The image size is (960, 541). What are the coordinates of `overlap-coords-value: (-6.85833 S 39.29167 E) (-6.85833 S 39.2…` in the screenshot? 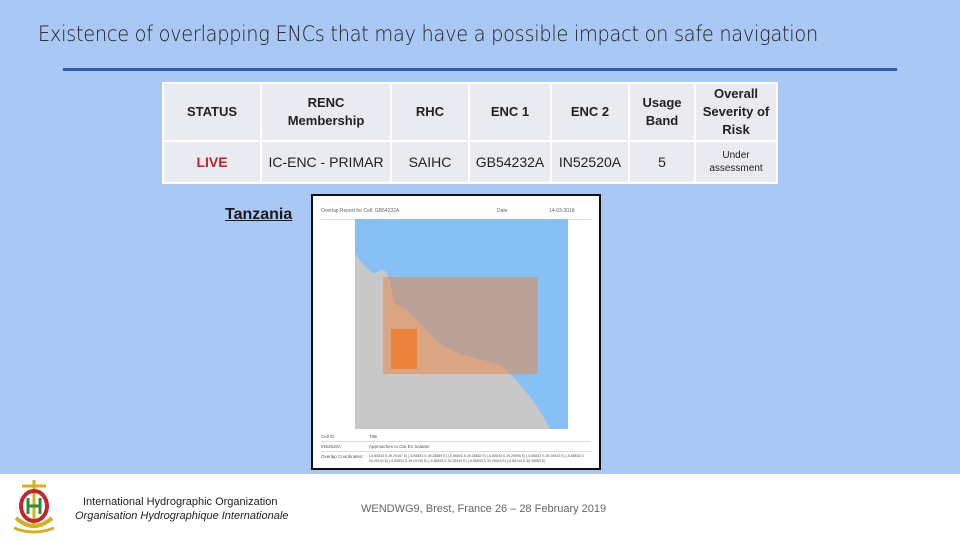 It's located at (476, 458).